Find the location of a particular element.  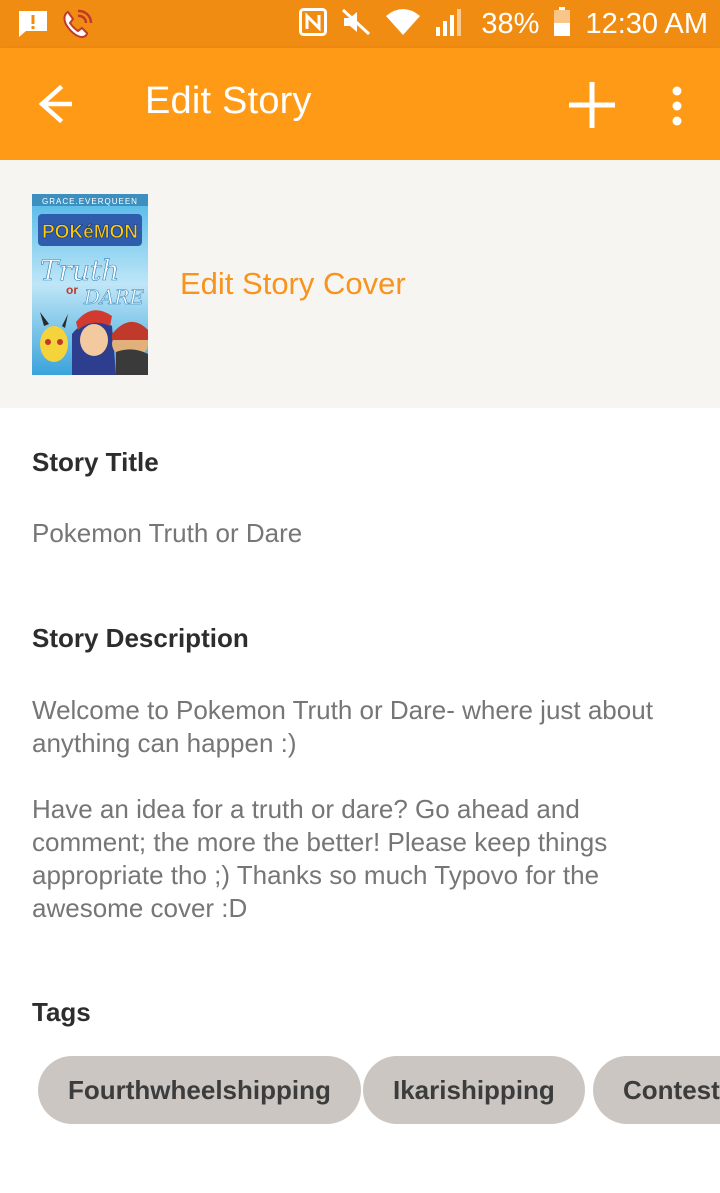

cover-title-line2: or is located at coordinates (72, 290).